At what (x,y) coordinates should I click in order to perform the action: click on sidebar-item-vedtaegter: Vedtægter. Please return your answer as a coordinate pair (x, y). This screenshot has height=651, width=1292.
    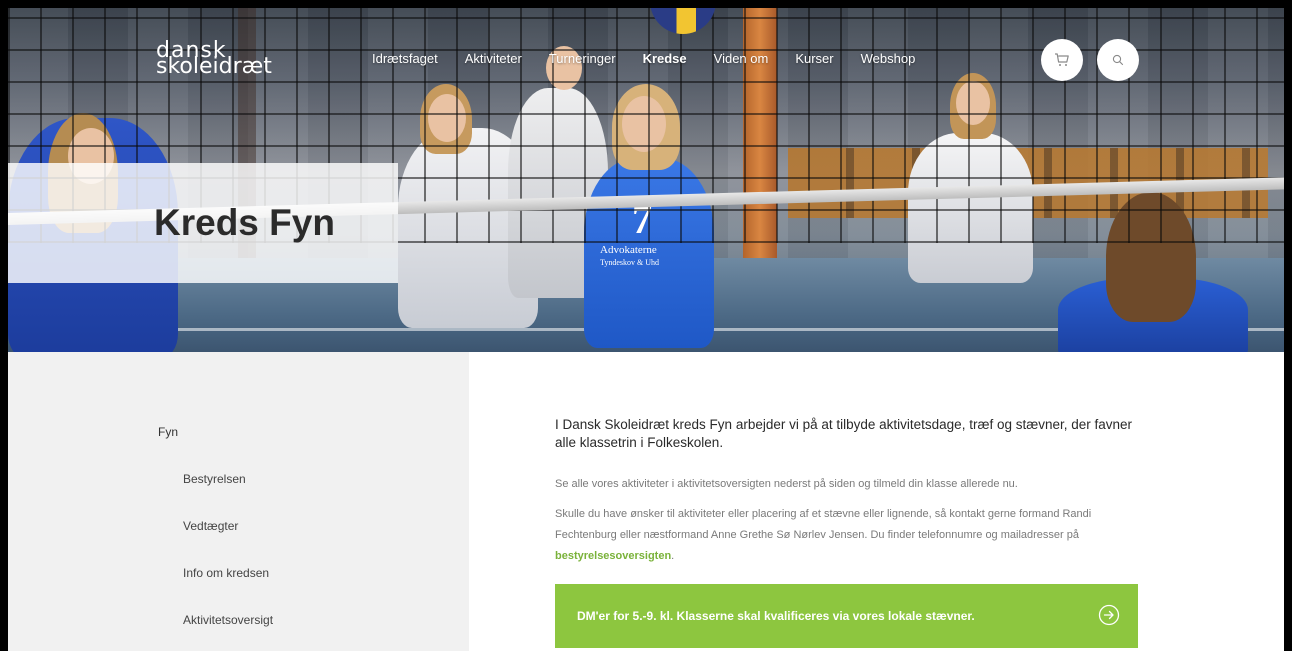
    Looking at the image, I should click on (210, 526).